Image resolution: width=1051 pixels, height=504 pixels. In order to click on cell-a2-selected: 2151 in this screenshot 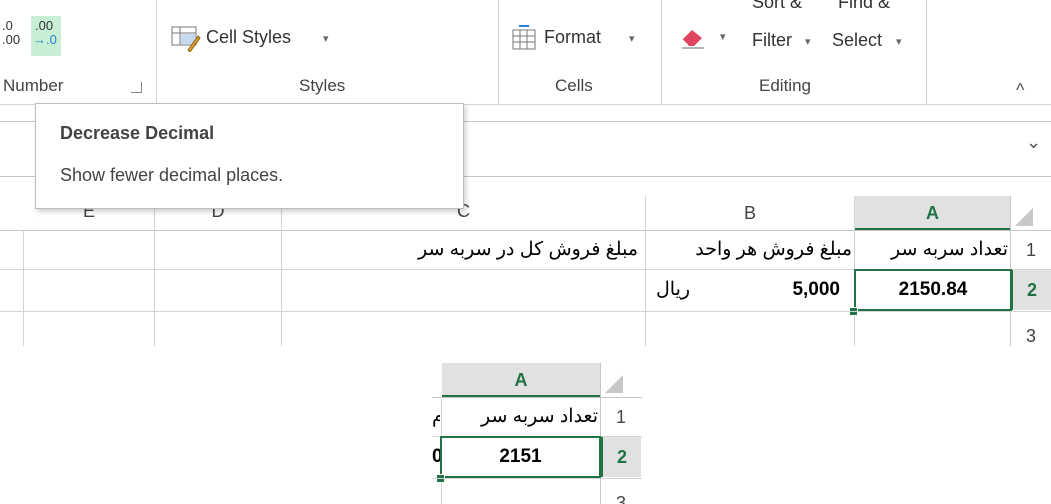, I will do `click(520, 457)`.